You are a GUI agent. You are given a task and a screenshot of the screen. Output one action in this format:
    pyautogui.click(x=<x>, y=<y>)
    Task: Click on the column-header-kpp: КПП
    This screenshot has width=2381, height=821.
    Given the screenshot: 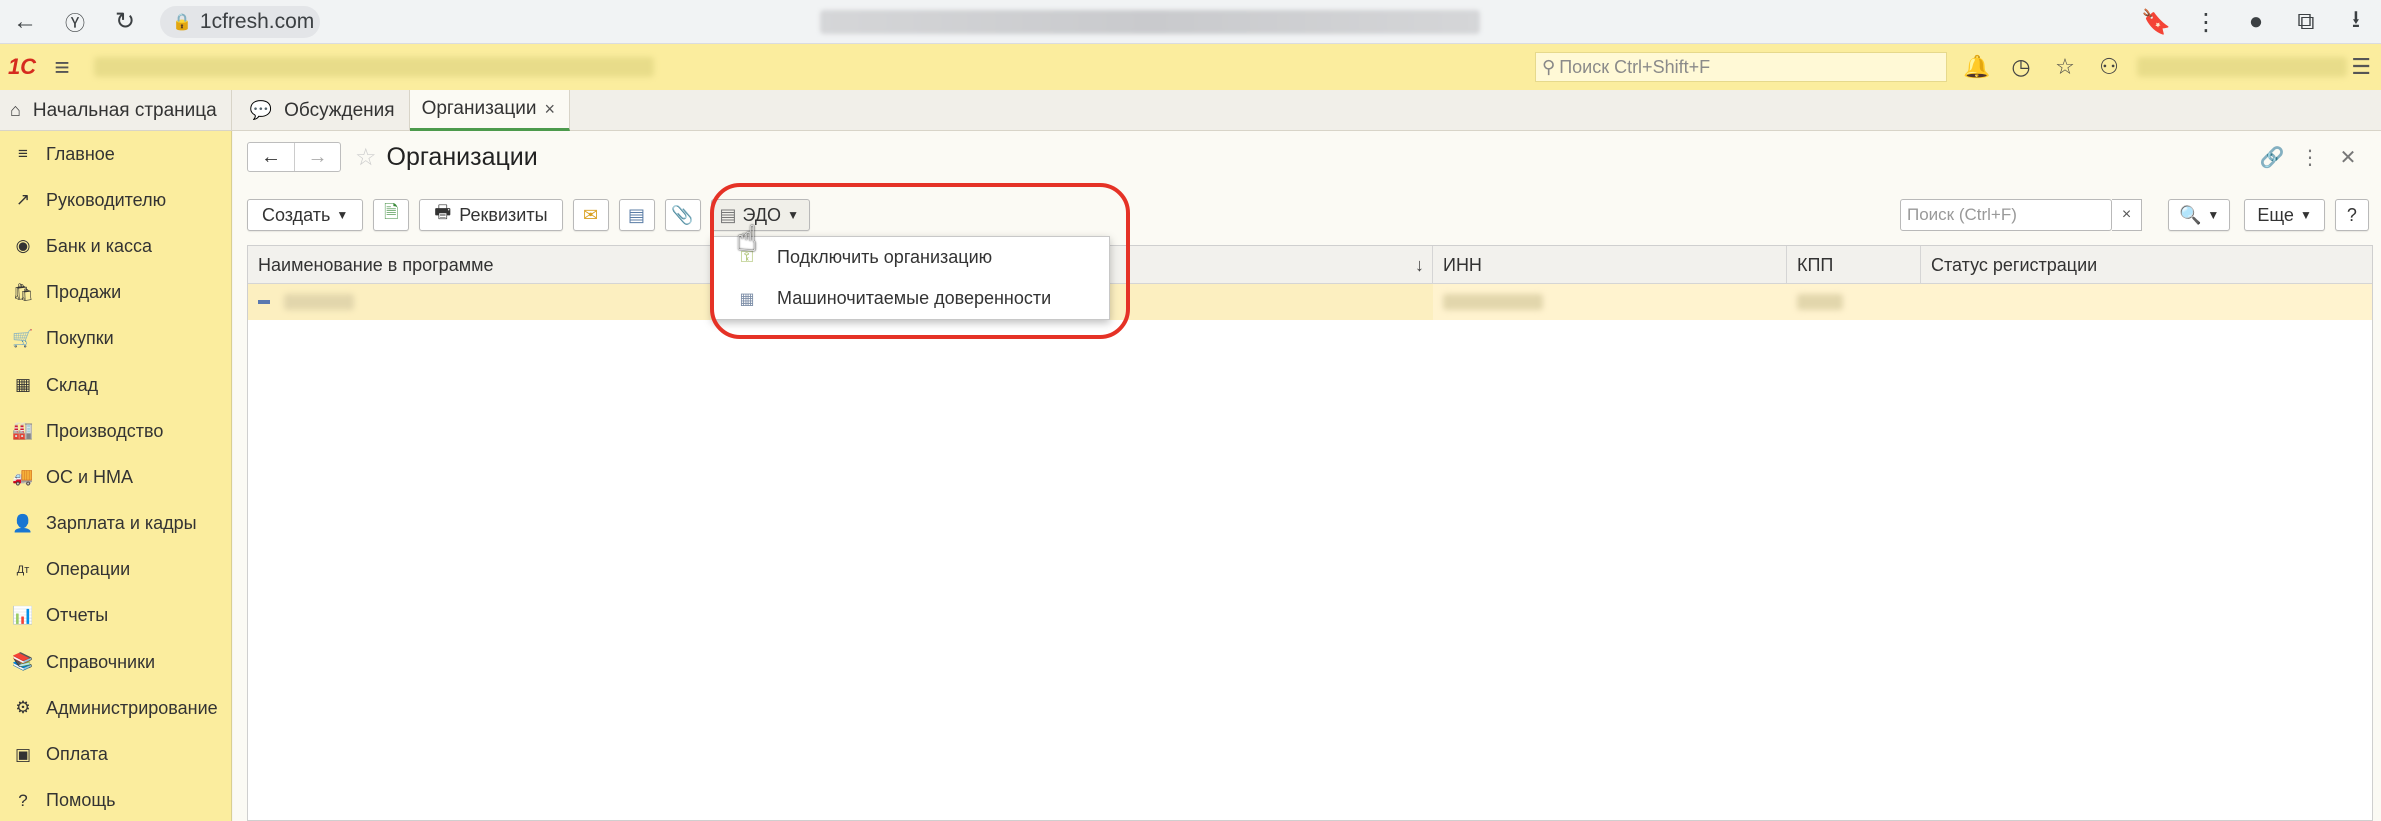 What is the action you would take?
    pyautogui.click(x=1854, y=265)
    